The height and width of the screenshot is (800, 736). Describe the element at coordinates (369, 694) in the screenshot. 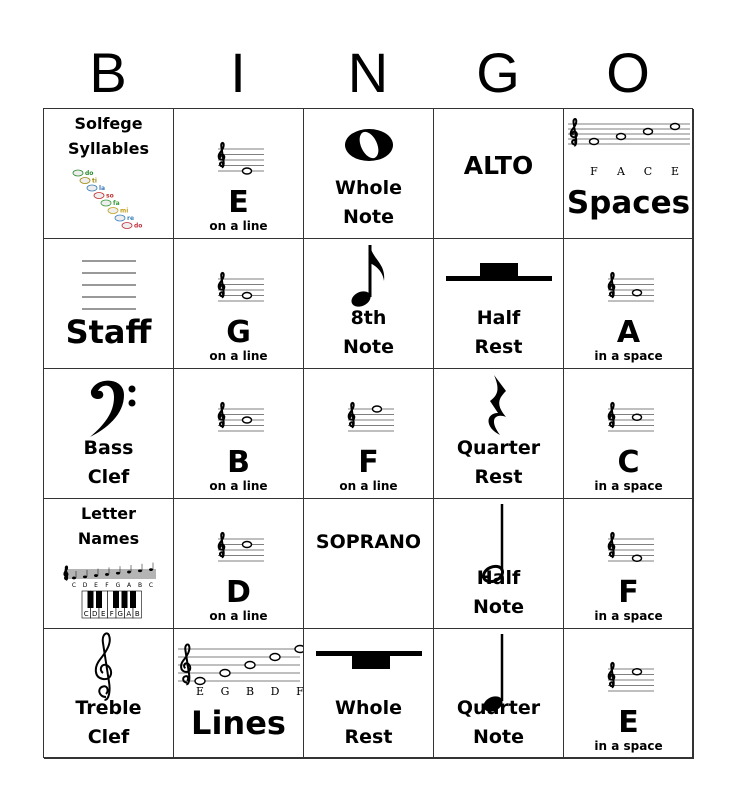

I see `bingo-cell: Whole Rest` at that location.